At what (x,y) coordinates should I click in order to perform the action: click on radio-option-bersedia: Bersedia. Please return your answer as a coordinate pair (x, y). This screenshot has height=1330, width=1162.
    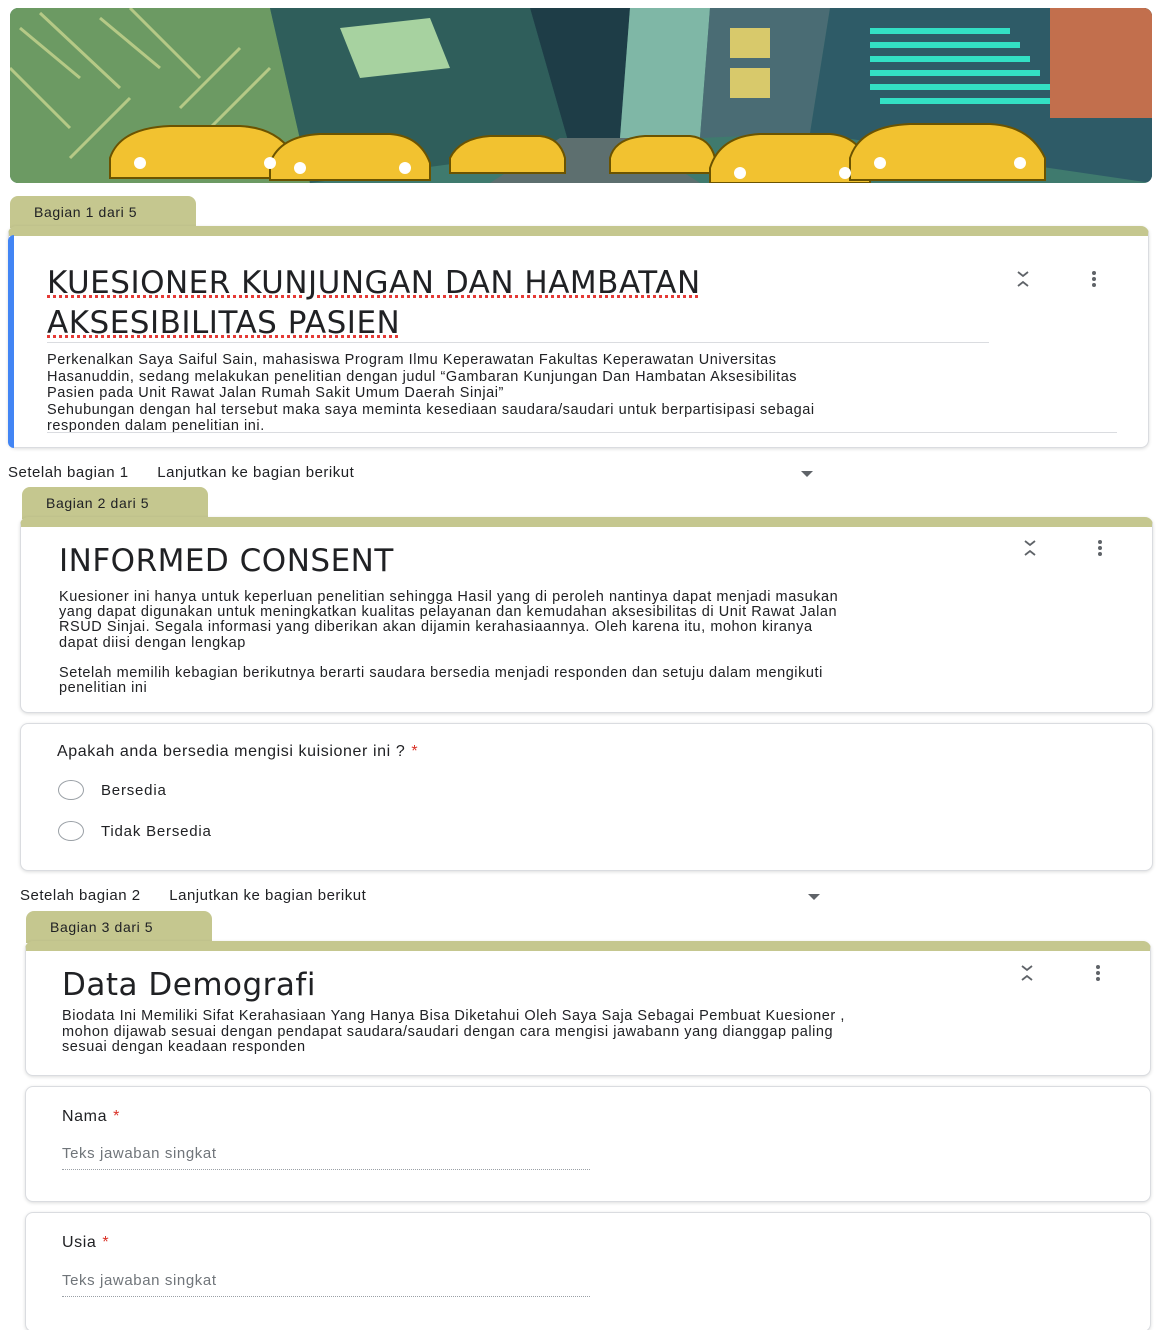
    Looking at the image, I should click on (112, 790).